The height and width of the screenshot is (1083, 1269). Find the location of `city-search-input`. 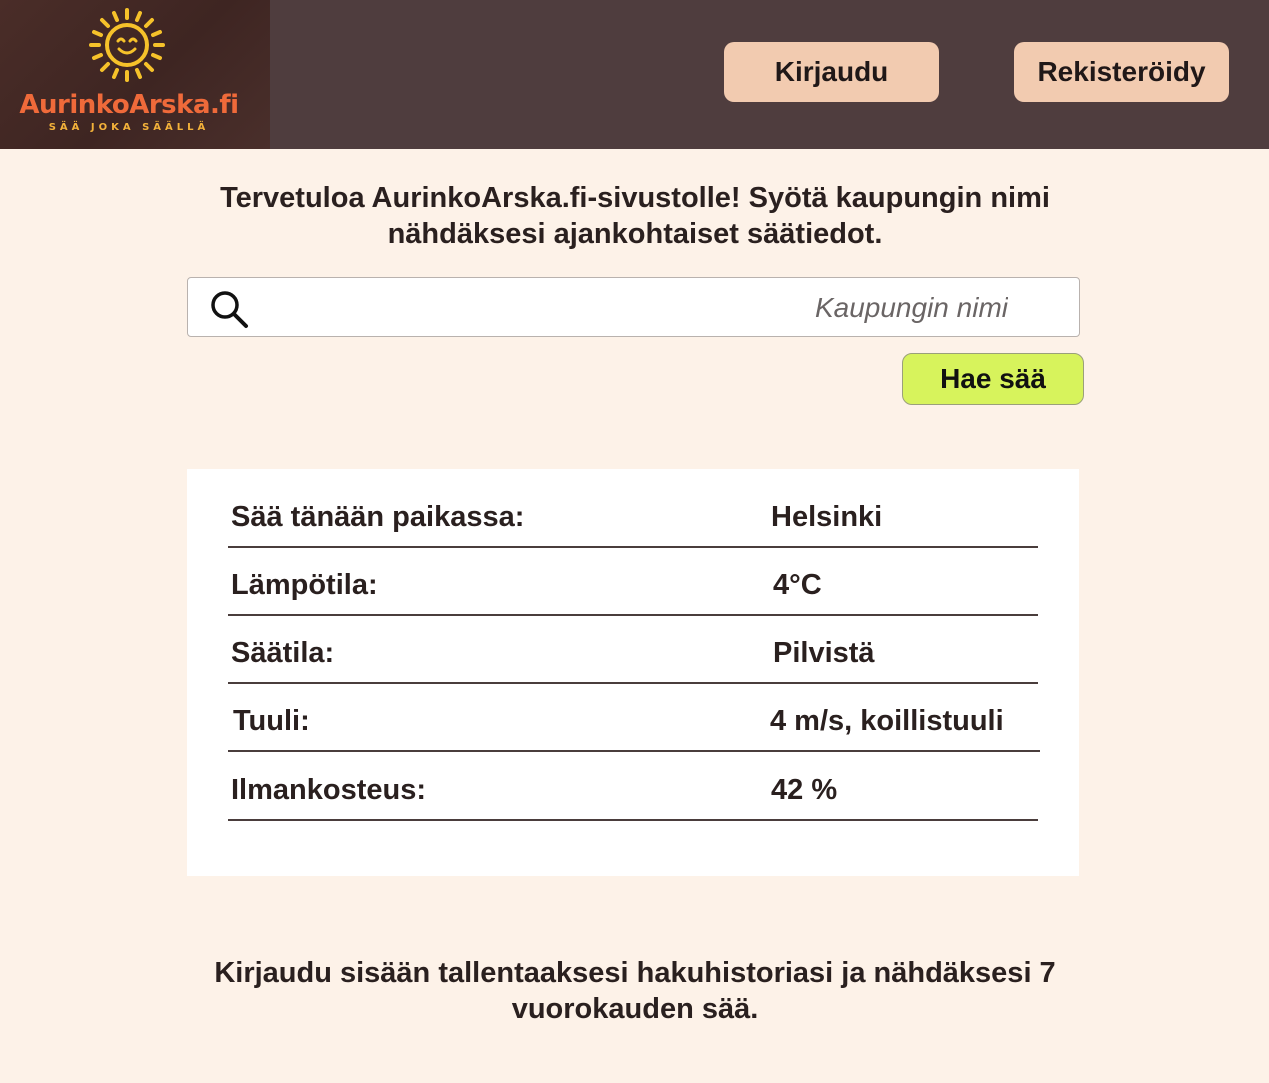

city-search-input is located at coordinates (634, 308).